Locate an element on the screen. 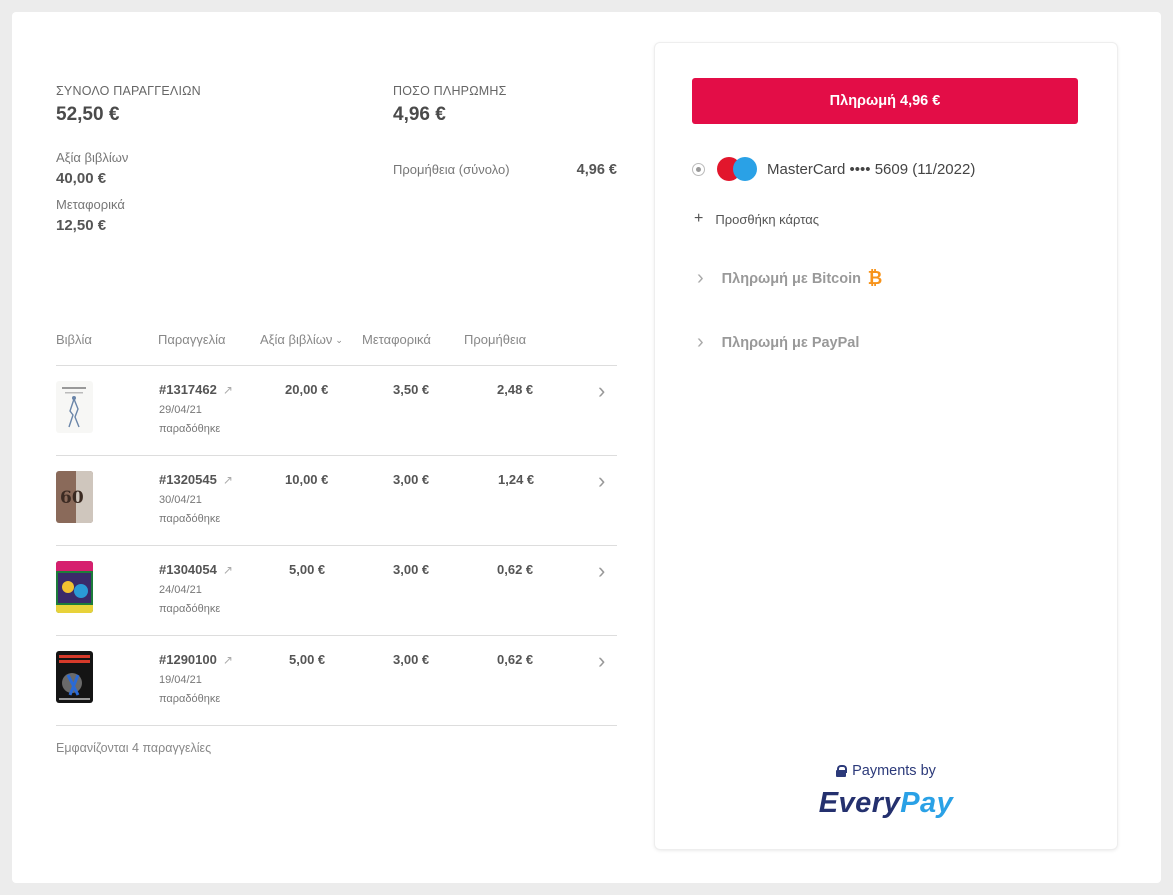 Image resolution: width=1173 pixels, height=895 pixels. order-link: #1290100 ↗ is located at coordinates (196, 659).